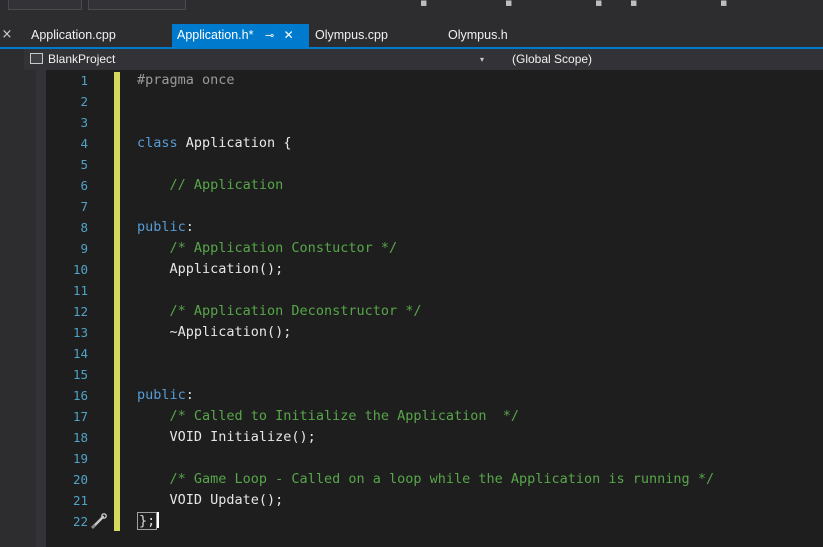 This screenshot has height=547, width=823. I want to click on project-dropdown: BlankProject ▾, so click(259, 59).